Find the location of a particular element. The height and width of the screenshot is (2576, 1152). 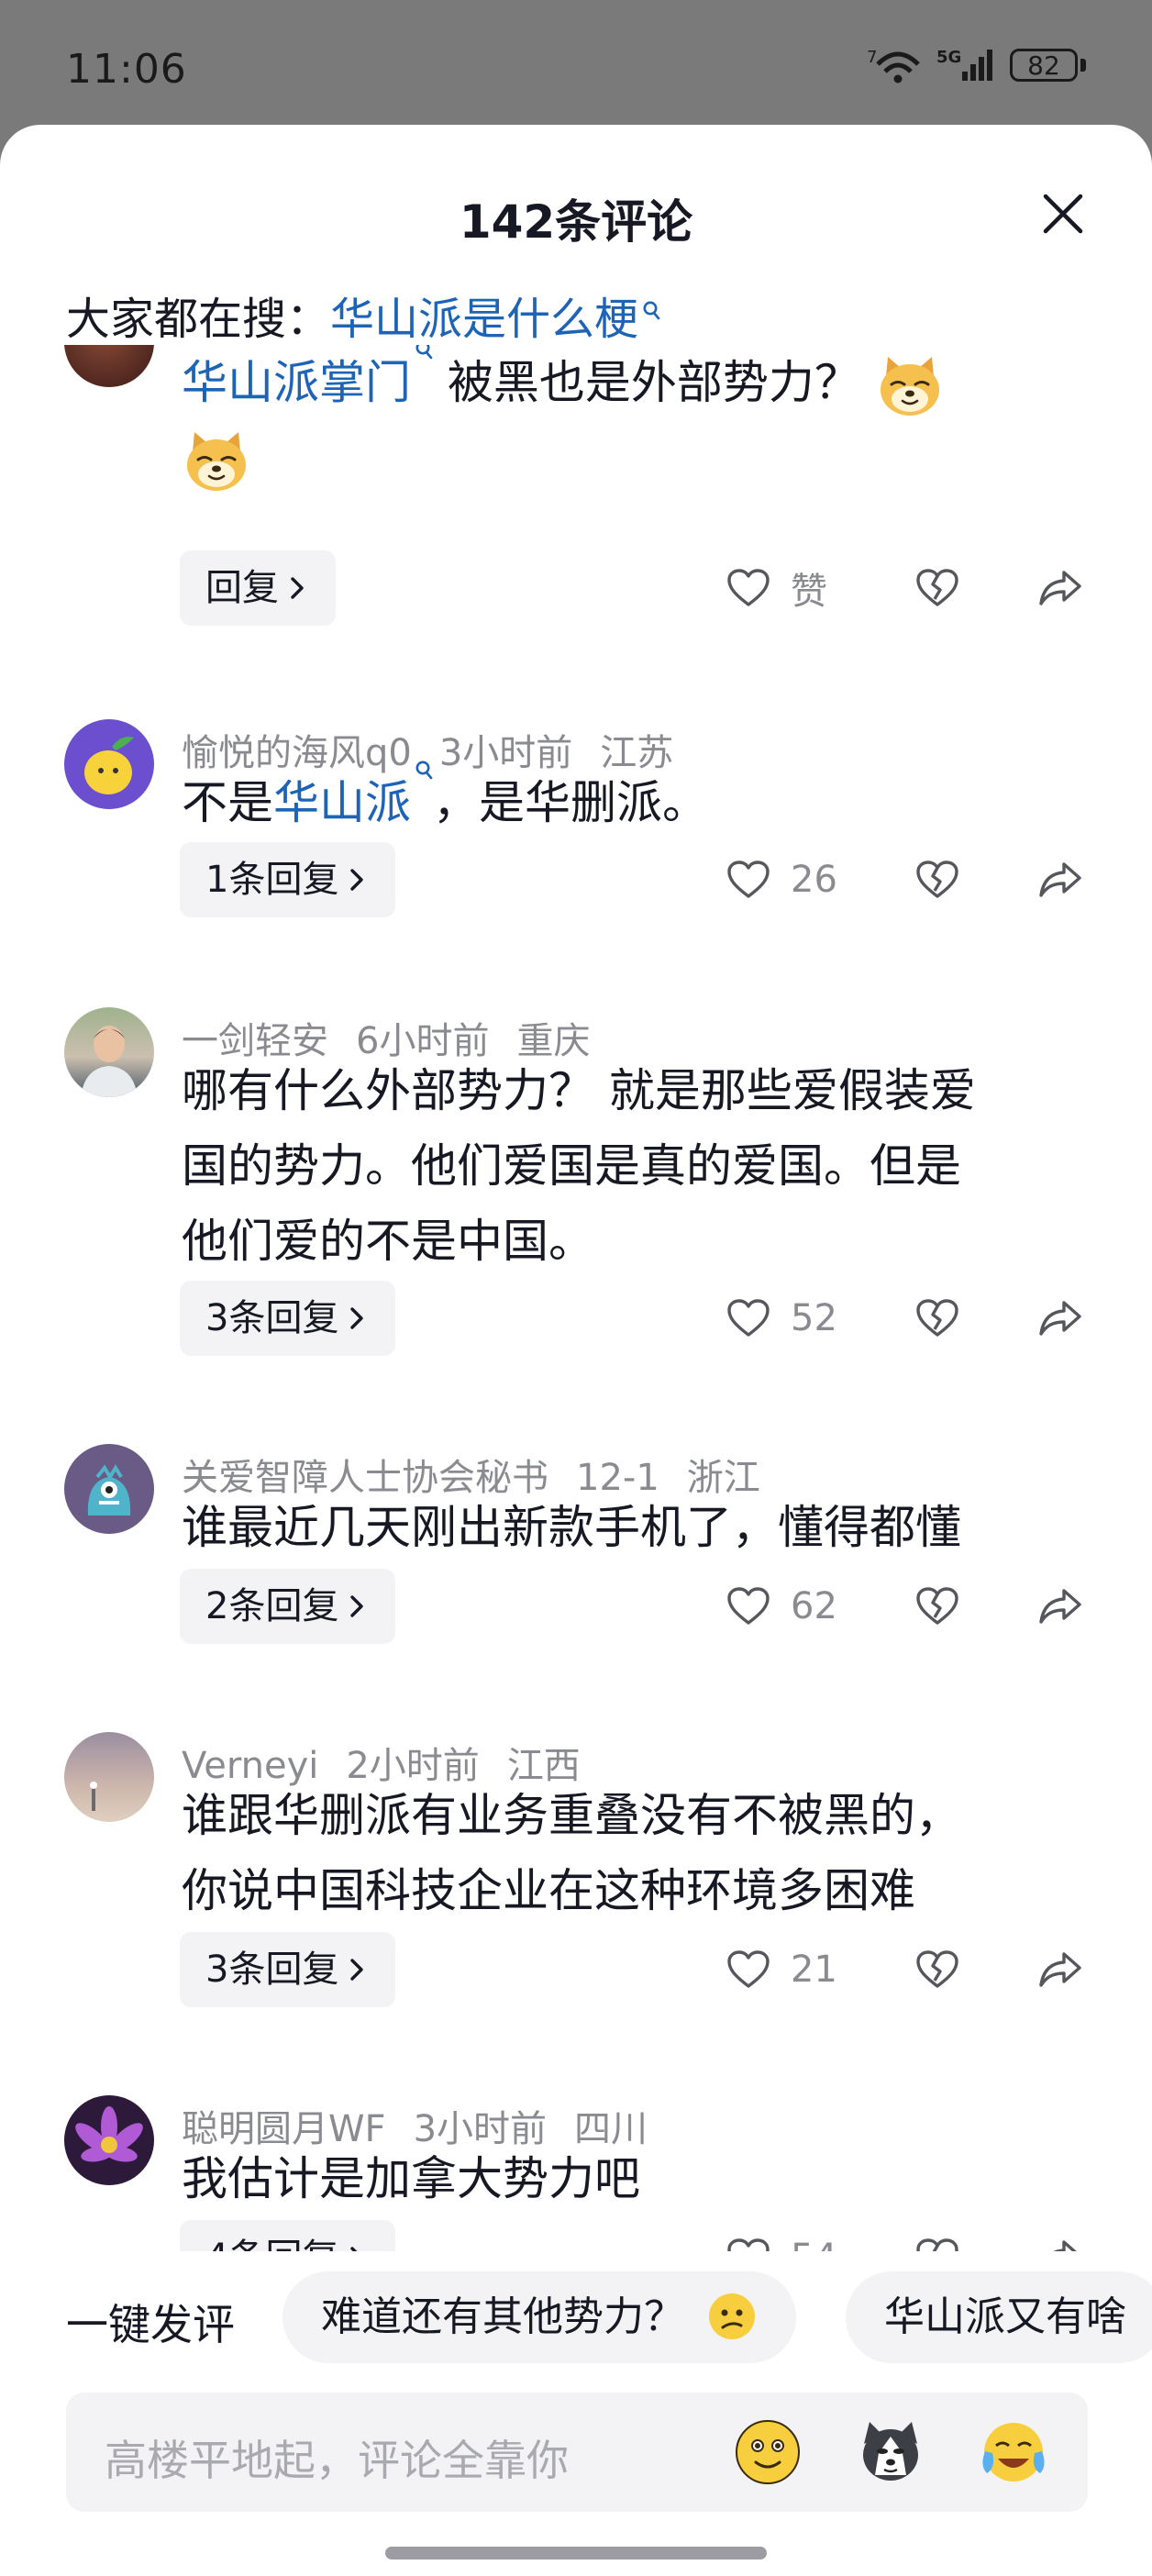

husky-emoji-icon is located at coordinates (890, 2452).